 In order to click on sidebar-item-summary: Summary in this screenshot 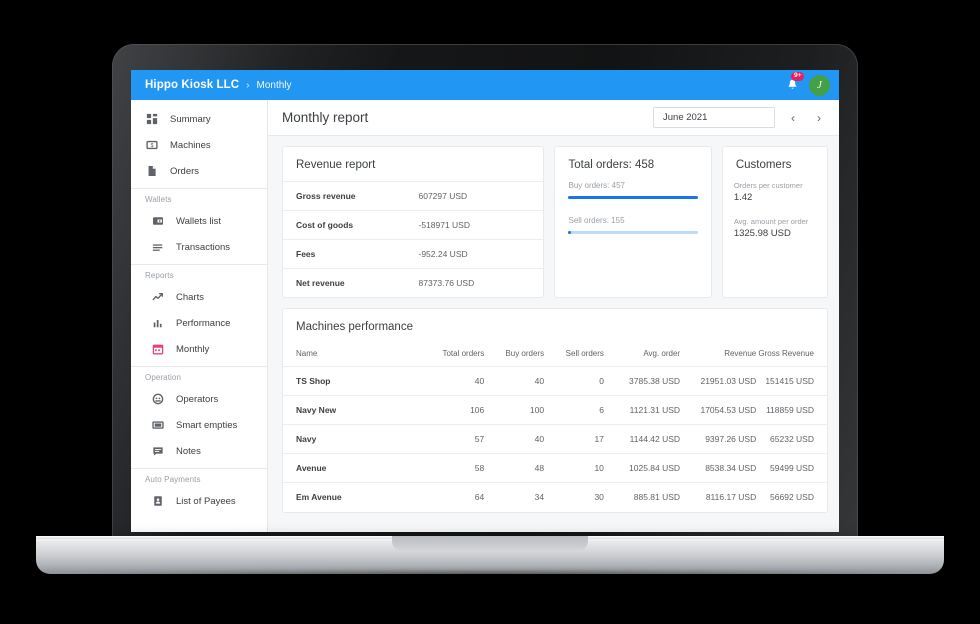, I will do `click(199, 119)`.